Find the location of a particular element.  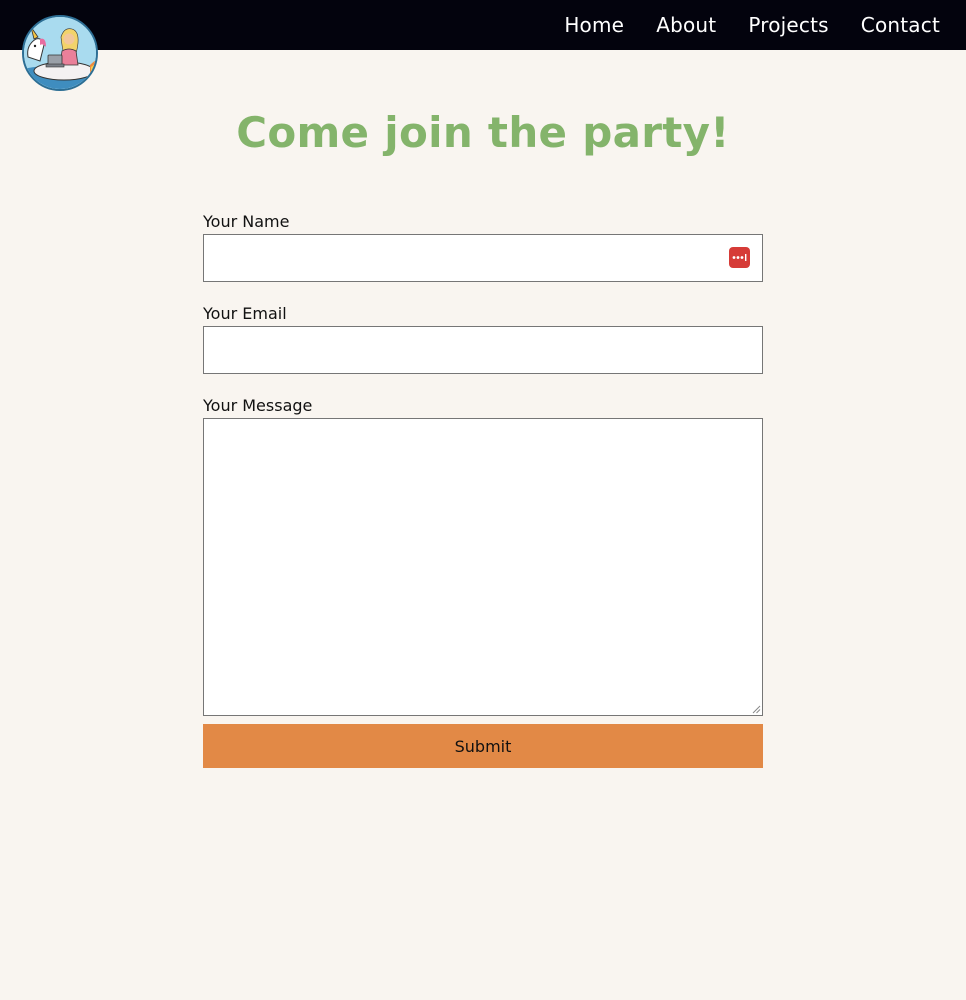

name-label: Your Name is located at coordinates (246, 221).